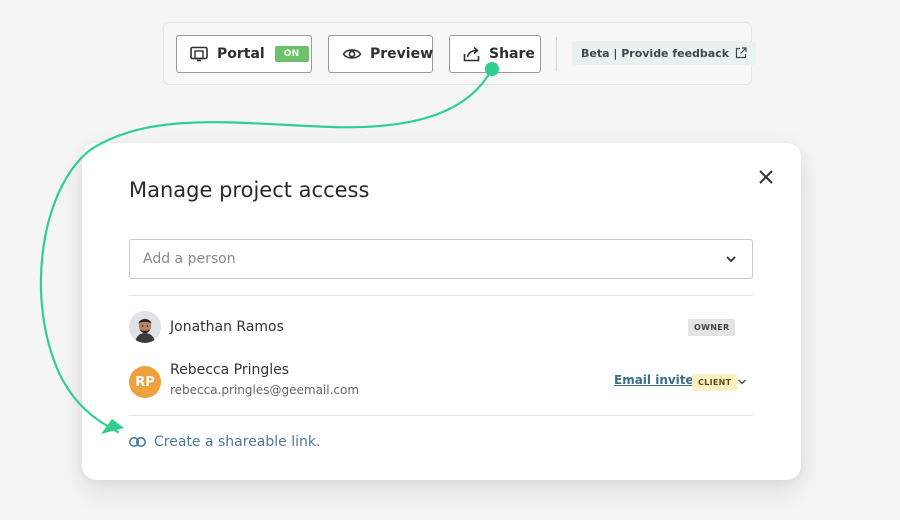 This screenshot has width=900, height=520. Describe the element at coordinates (741, 53) in the screenshot. I see `external-link-icon` at that location.